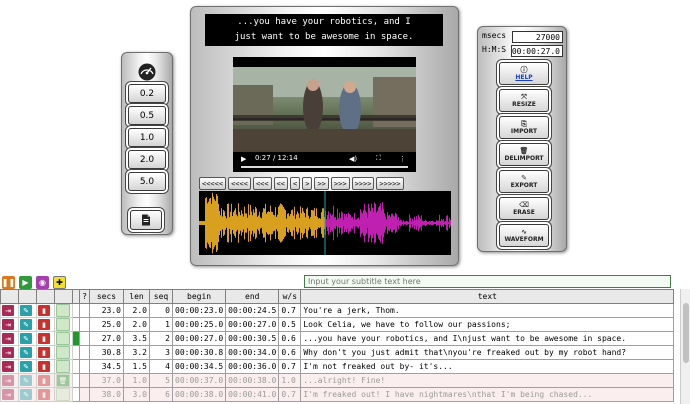 The height and width of the screenshot is (404, 690). What do you see at coordinates (295, 183) in the screenshot?
I see `seek-back-1-button: <` at bounding box center [295, 183].